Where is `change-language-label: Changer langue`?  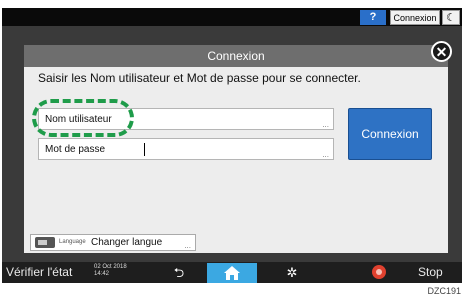 change-language-label: Changer langue is located at coordinates (127, 242).